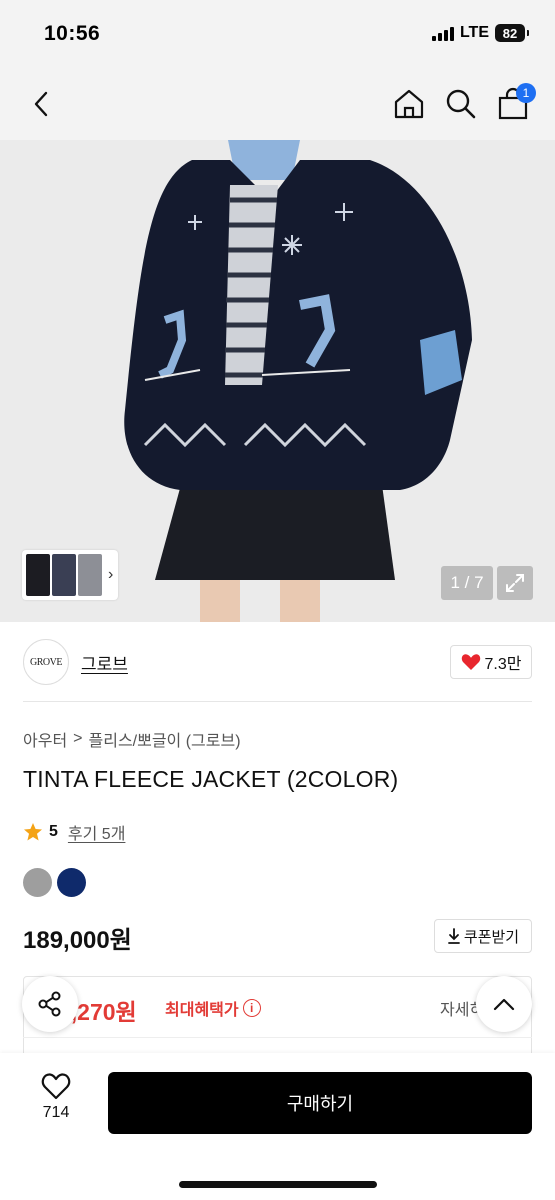 The width and height of the screenshot is (555, 1200). I want to click on brand-like-count: 7.3만, so click(503, 664).